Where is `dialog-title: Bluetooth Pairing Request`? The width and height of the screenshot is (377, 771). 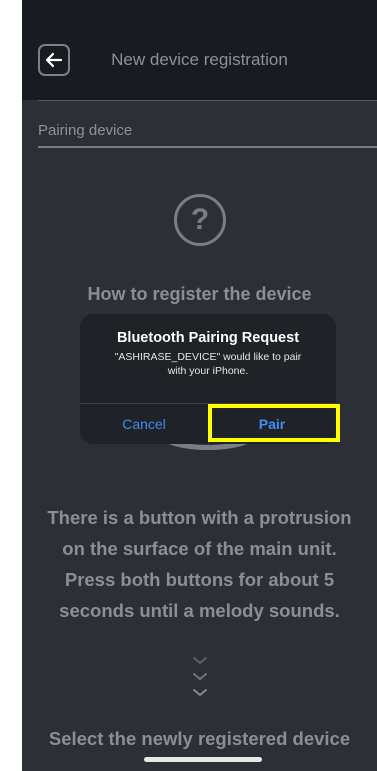
dialog-title: Bluetooth Pairing Request is located at coordinates (208, 338).